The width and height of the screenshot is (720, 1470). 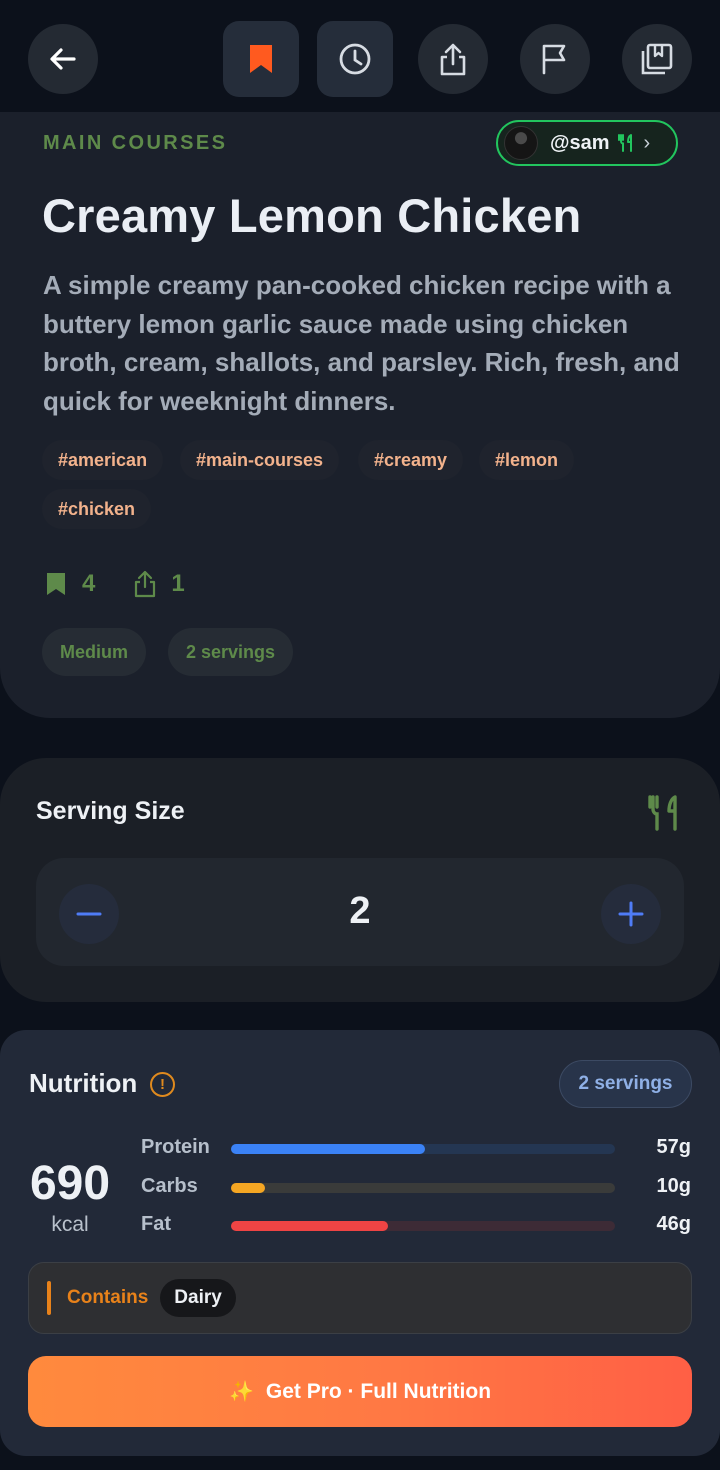 I want to click on allergen-notice: Contains Dairy, so click(x=360, y=1298).